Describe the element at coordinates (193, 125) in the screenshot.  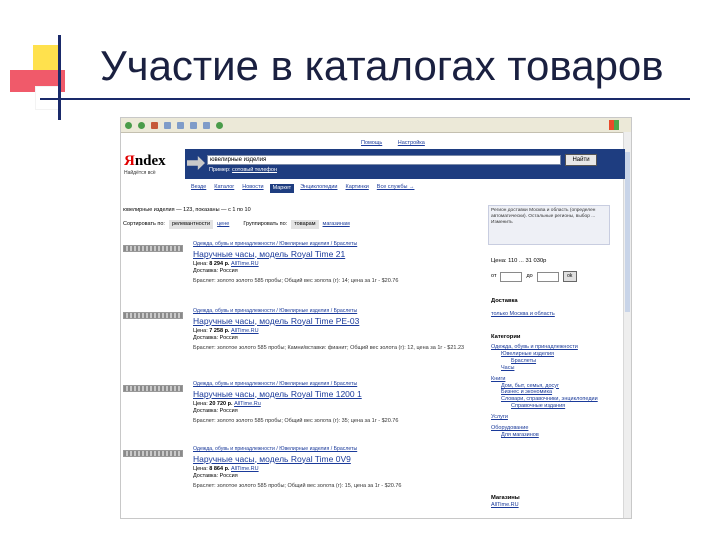
I see `search-icon` at that location.